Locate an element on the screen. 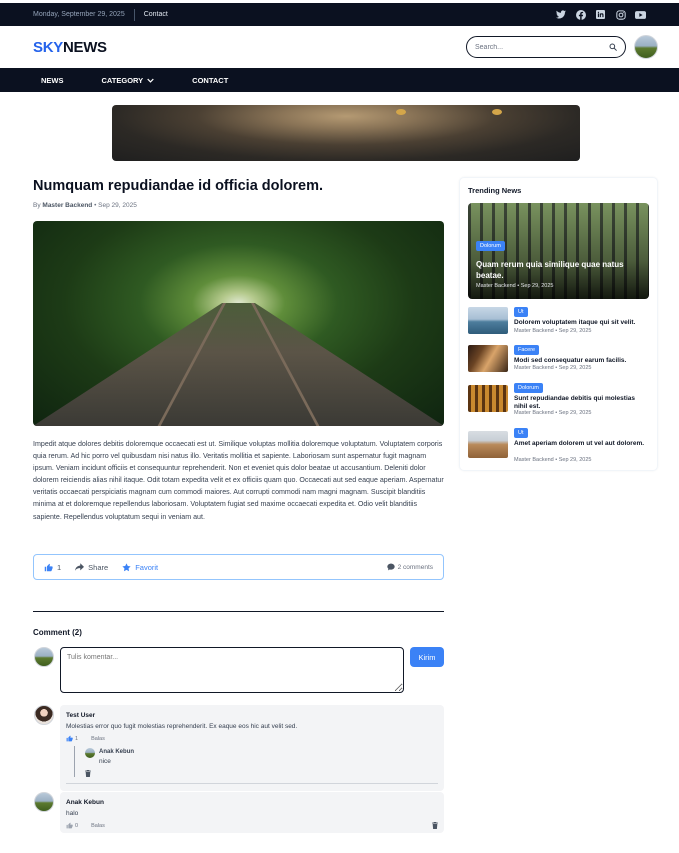 Image resolution: width=679 pixels, height=853 pixels. topbar-contact-link: Contact is located at coordinates (156, 14).